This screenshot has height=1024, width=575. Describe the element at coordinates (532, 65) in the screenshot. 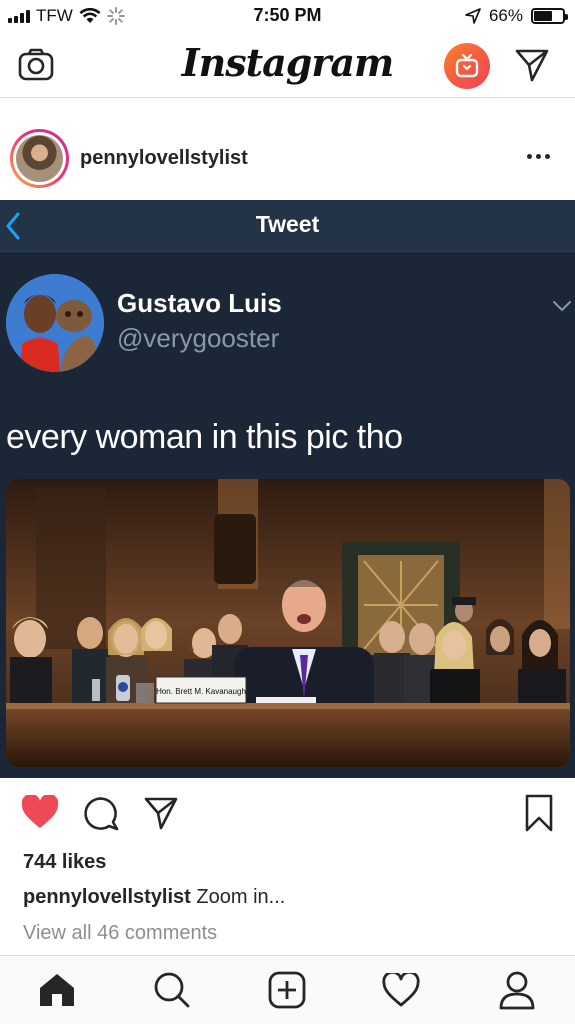

I see `direct-message-icon` at that location.